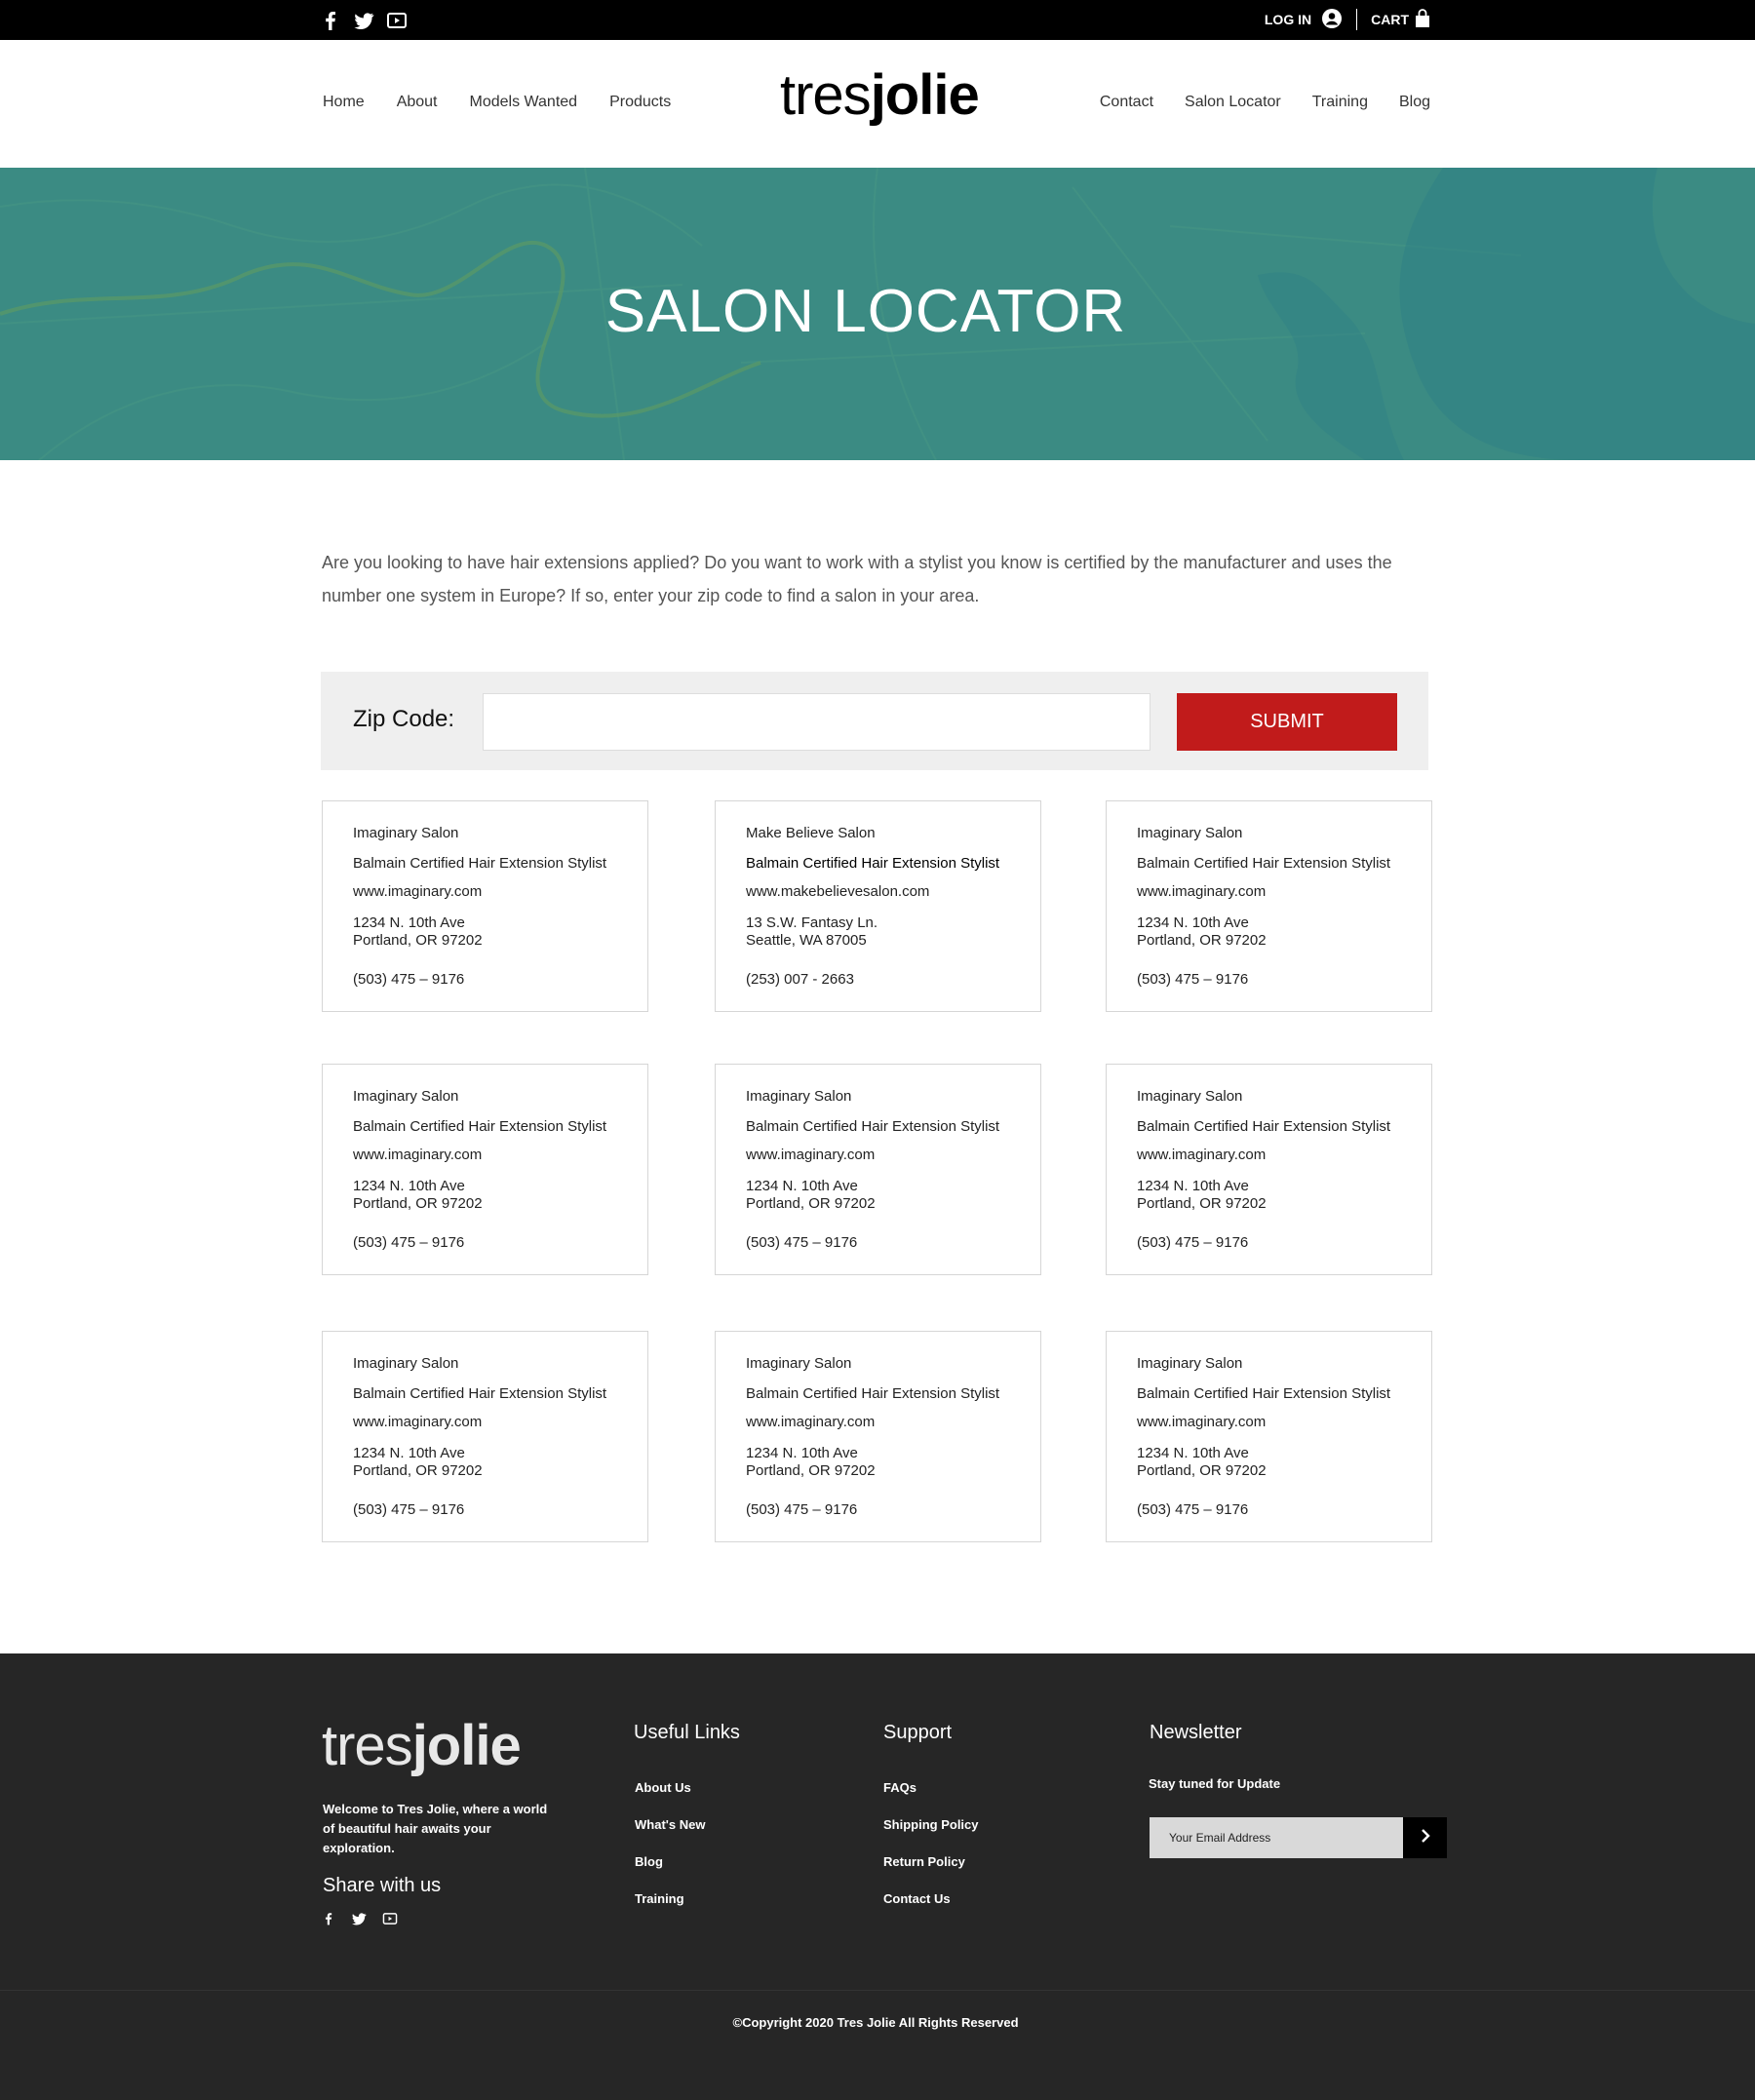 Image resolution: width=1755 pixels, height=2100 pixels. What do you see at coordinates (663, 1788) in the screenshot?
I see `footer-link-about-us: About Us` at bounding box center [663, 1788].